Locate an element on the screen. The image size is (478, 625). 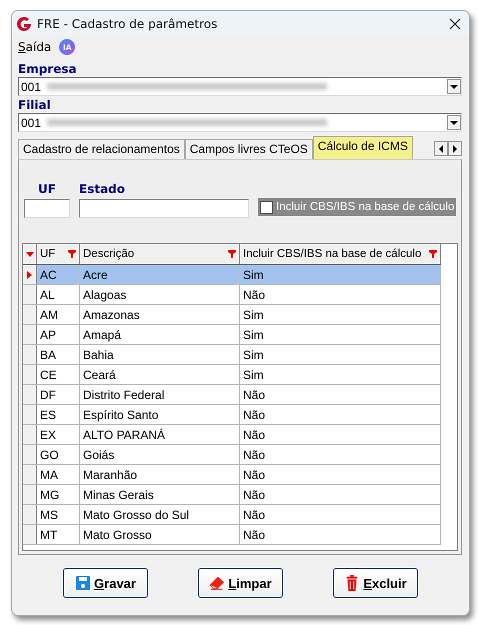
close-icon is located at coordinates (455, 24).